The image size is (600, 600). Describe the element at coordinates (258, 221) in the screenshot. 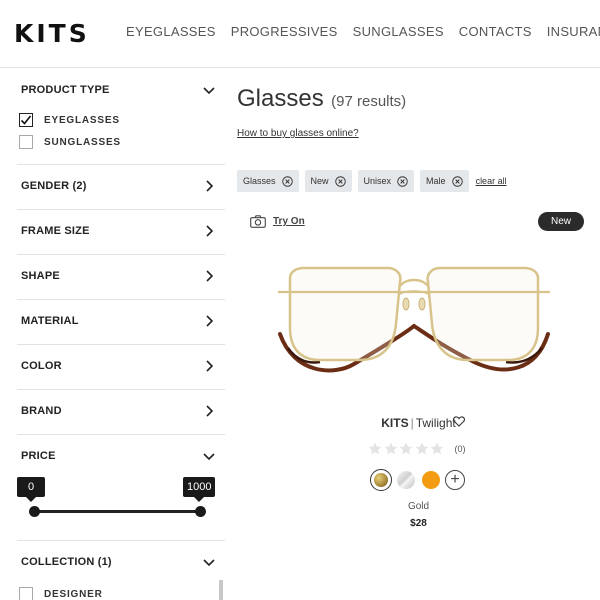

I see `camera-icon` at that location.